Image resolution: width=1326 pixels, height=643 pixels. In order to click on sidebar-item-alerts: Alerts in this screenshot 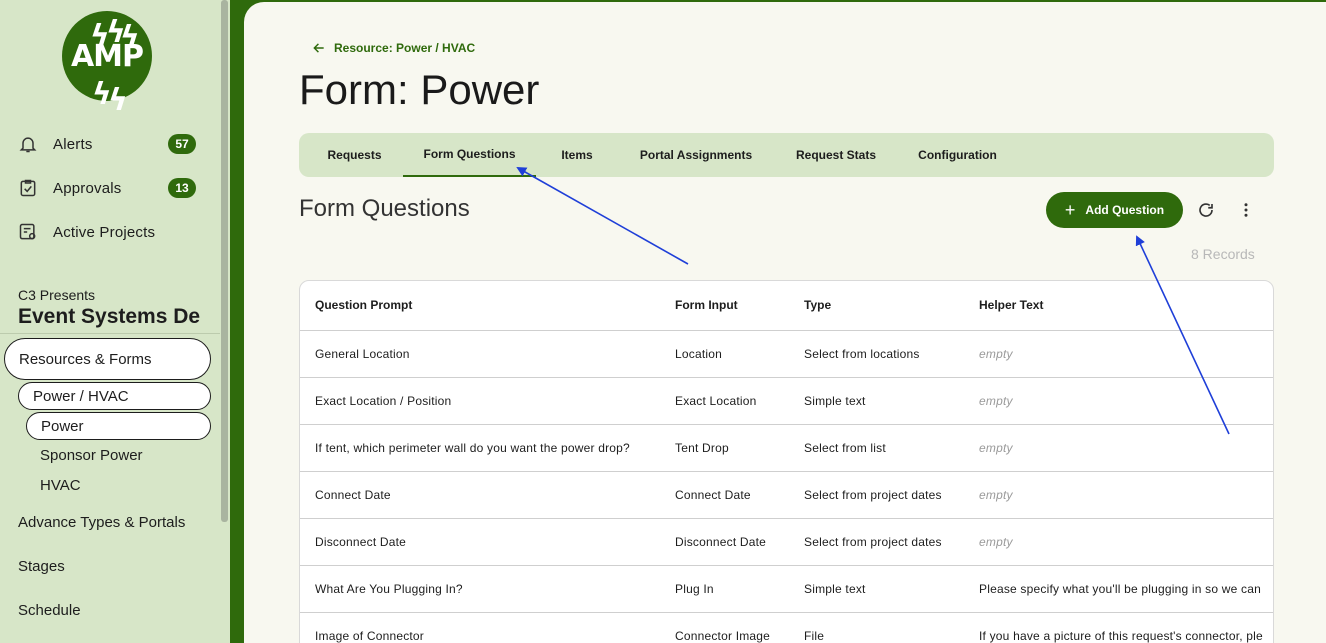, I will do `click(55, 144)`.